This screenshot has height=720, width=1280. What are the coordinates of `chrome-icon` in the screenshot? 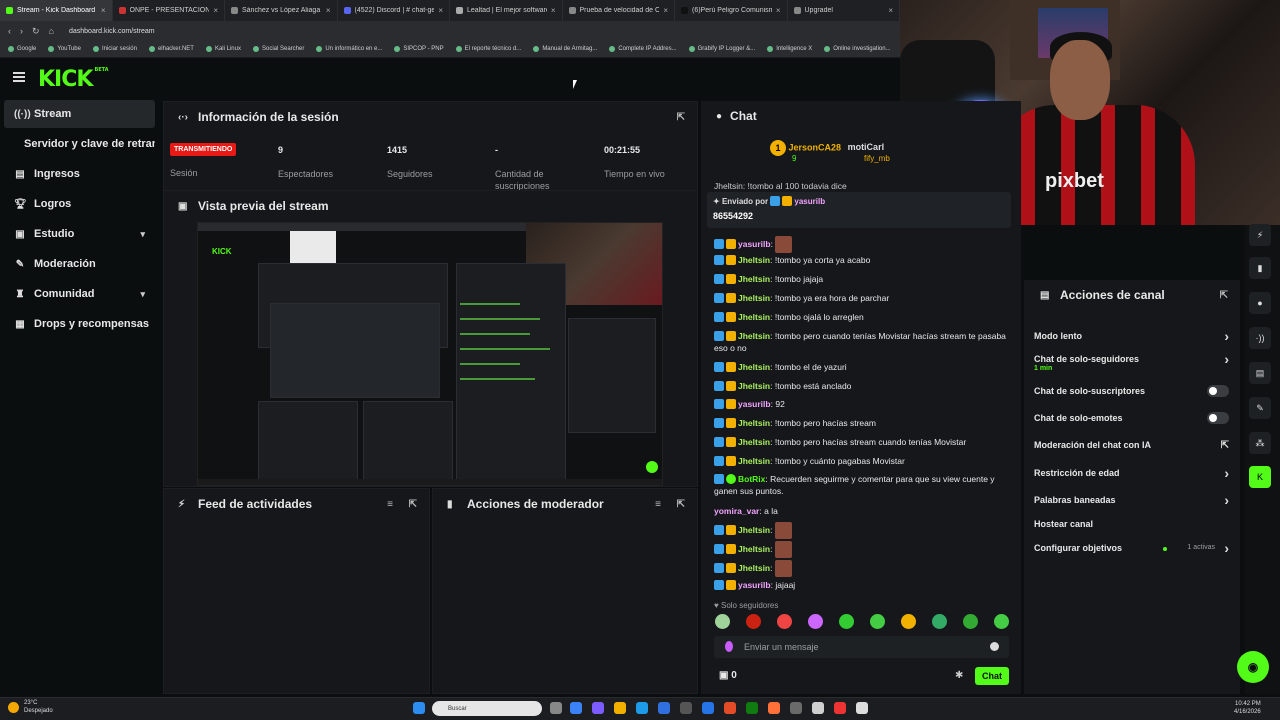 It's located at (730, 708).